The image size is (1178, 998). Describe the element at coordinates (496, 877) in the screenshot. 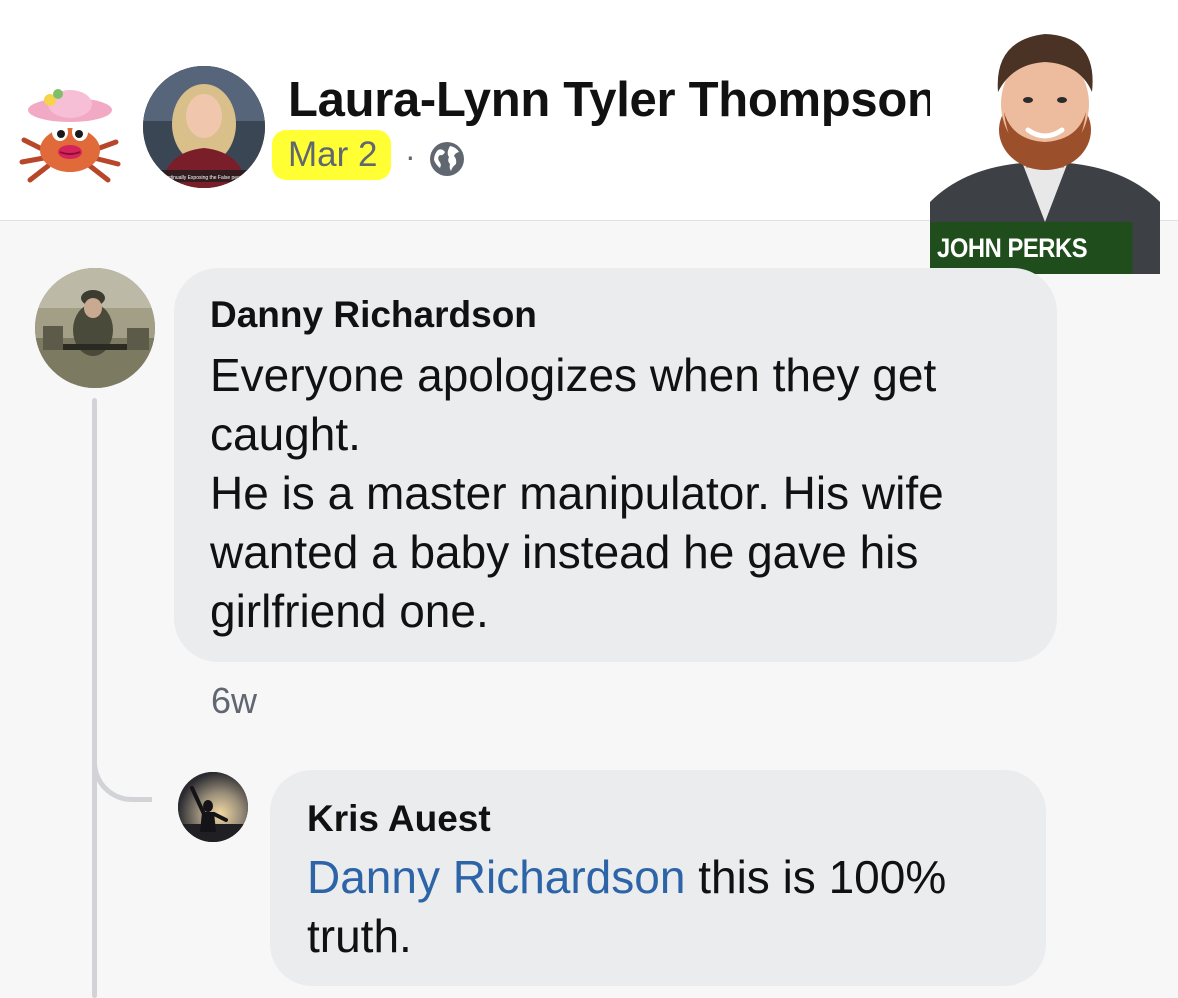

I see `mention-link: Danny Richardson` at that location.